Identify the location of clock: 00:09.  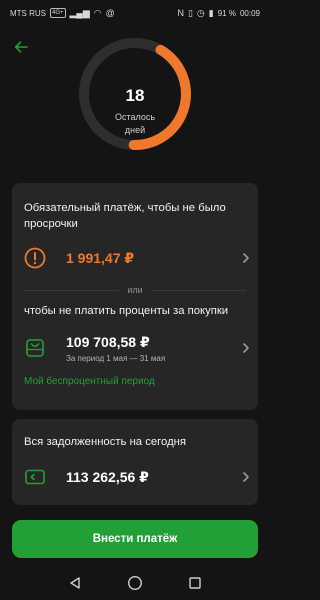
(249, 13).